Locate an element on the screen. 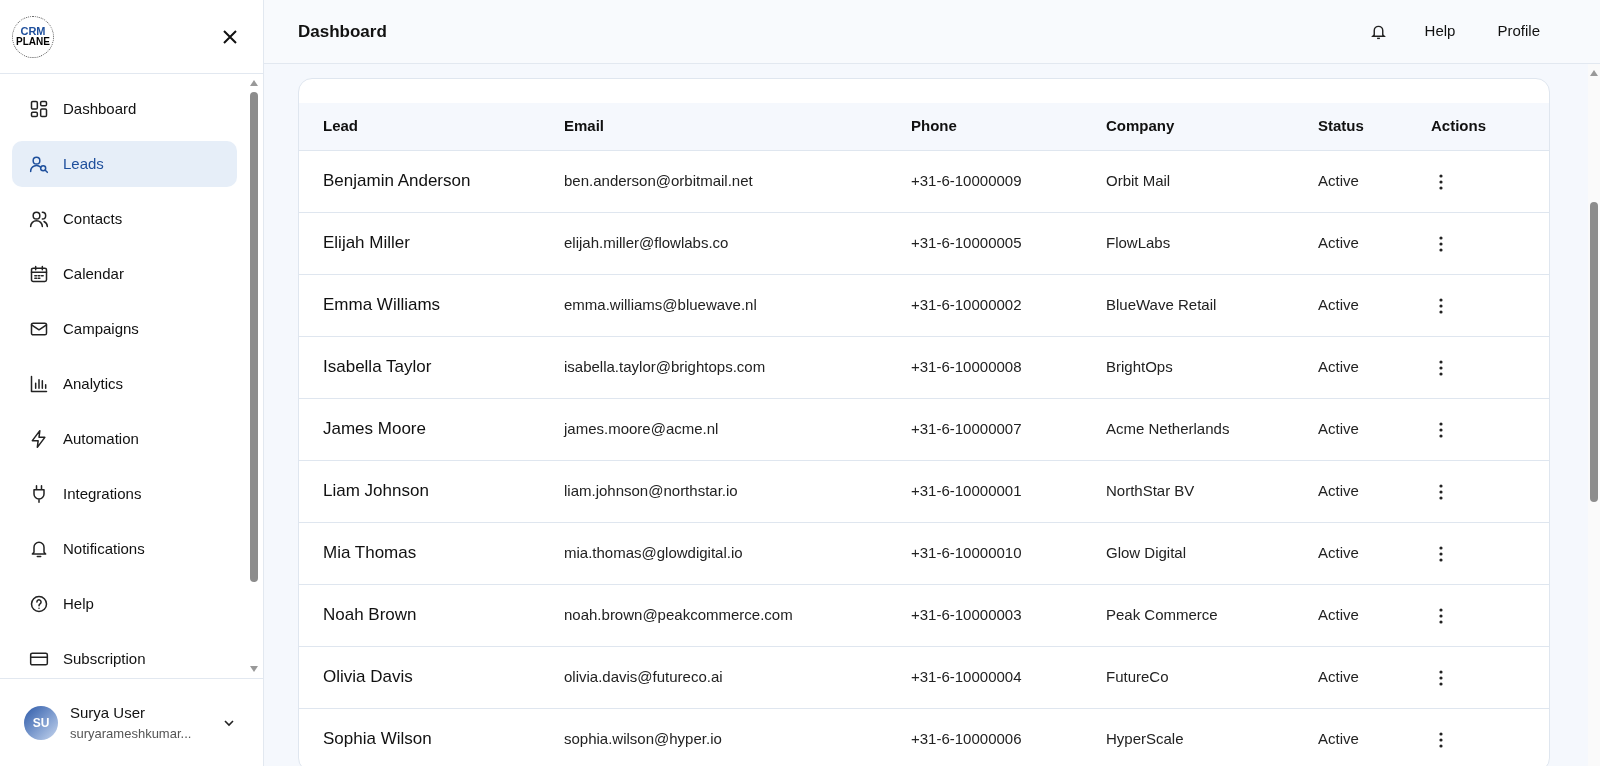 The height and width of the screenshot is (766, 1600). table-cell: noah.brown@peakcommerce.com is located at coordinates (678, 614).